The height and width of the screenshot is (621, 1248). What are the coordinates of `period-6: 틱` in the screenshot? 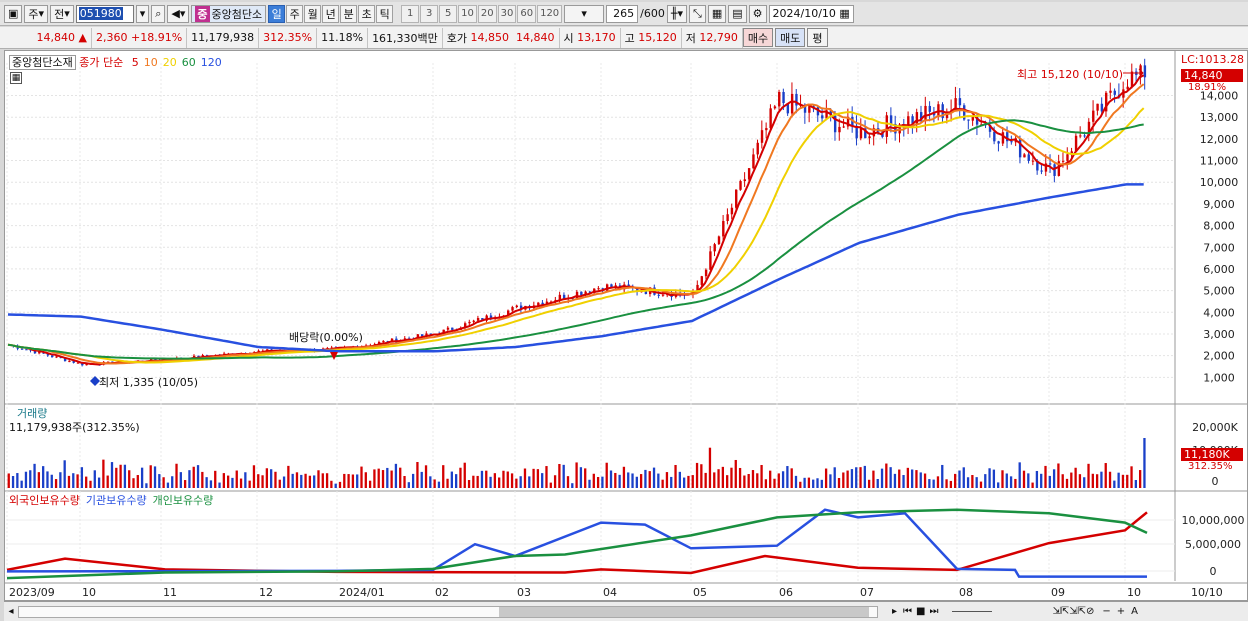 It's located at (385, 13).